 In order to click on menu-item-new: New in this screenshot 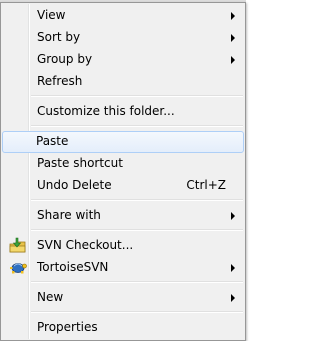, I will do `click(123, 297)`.